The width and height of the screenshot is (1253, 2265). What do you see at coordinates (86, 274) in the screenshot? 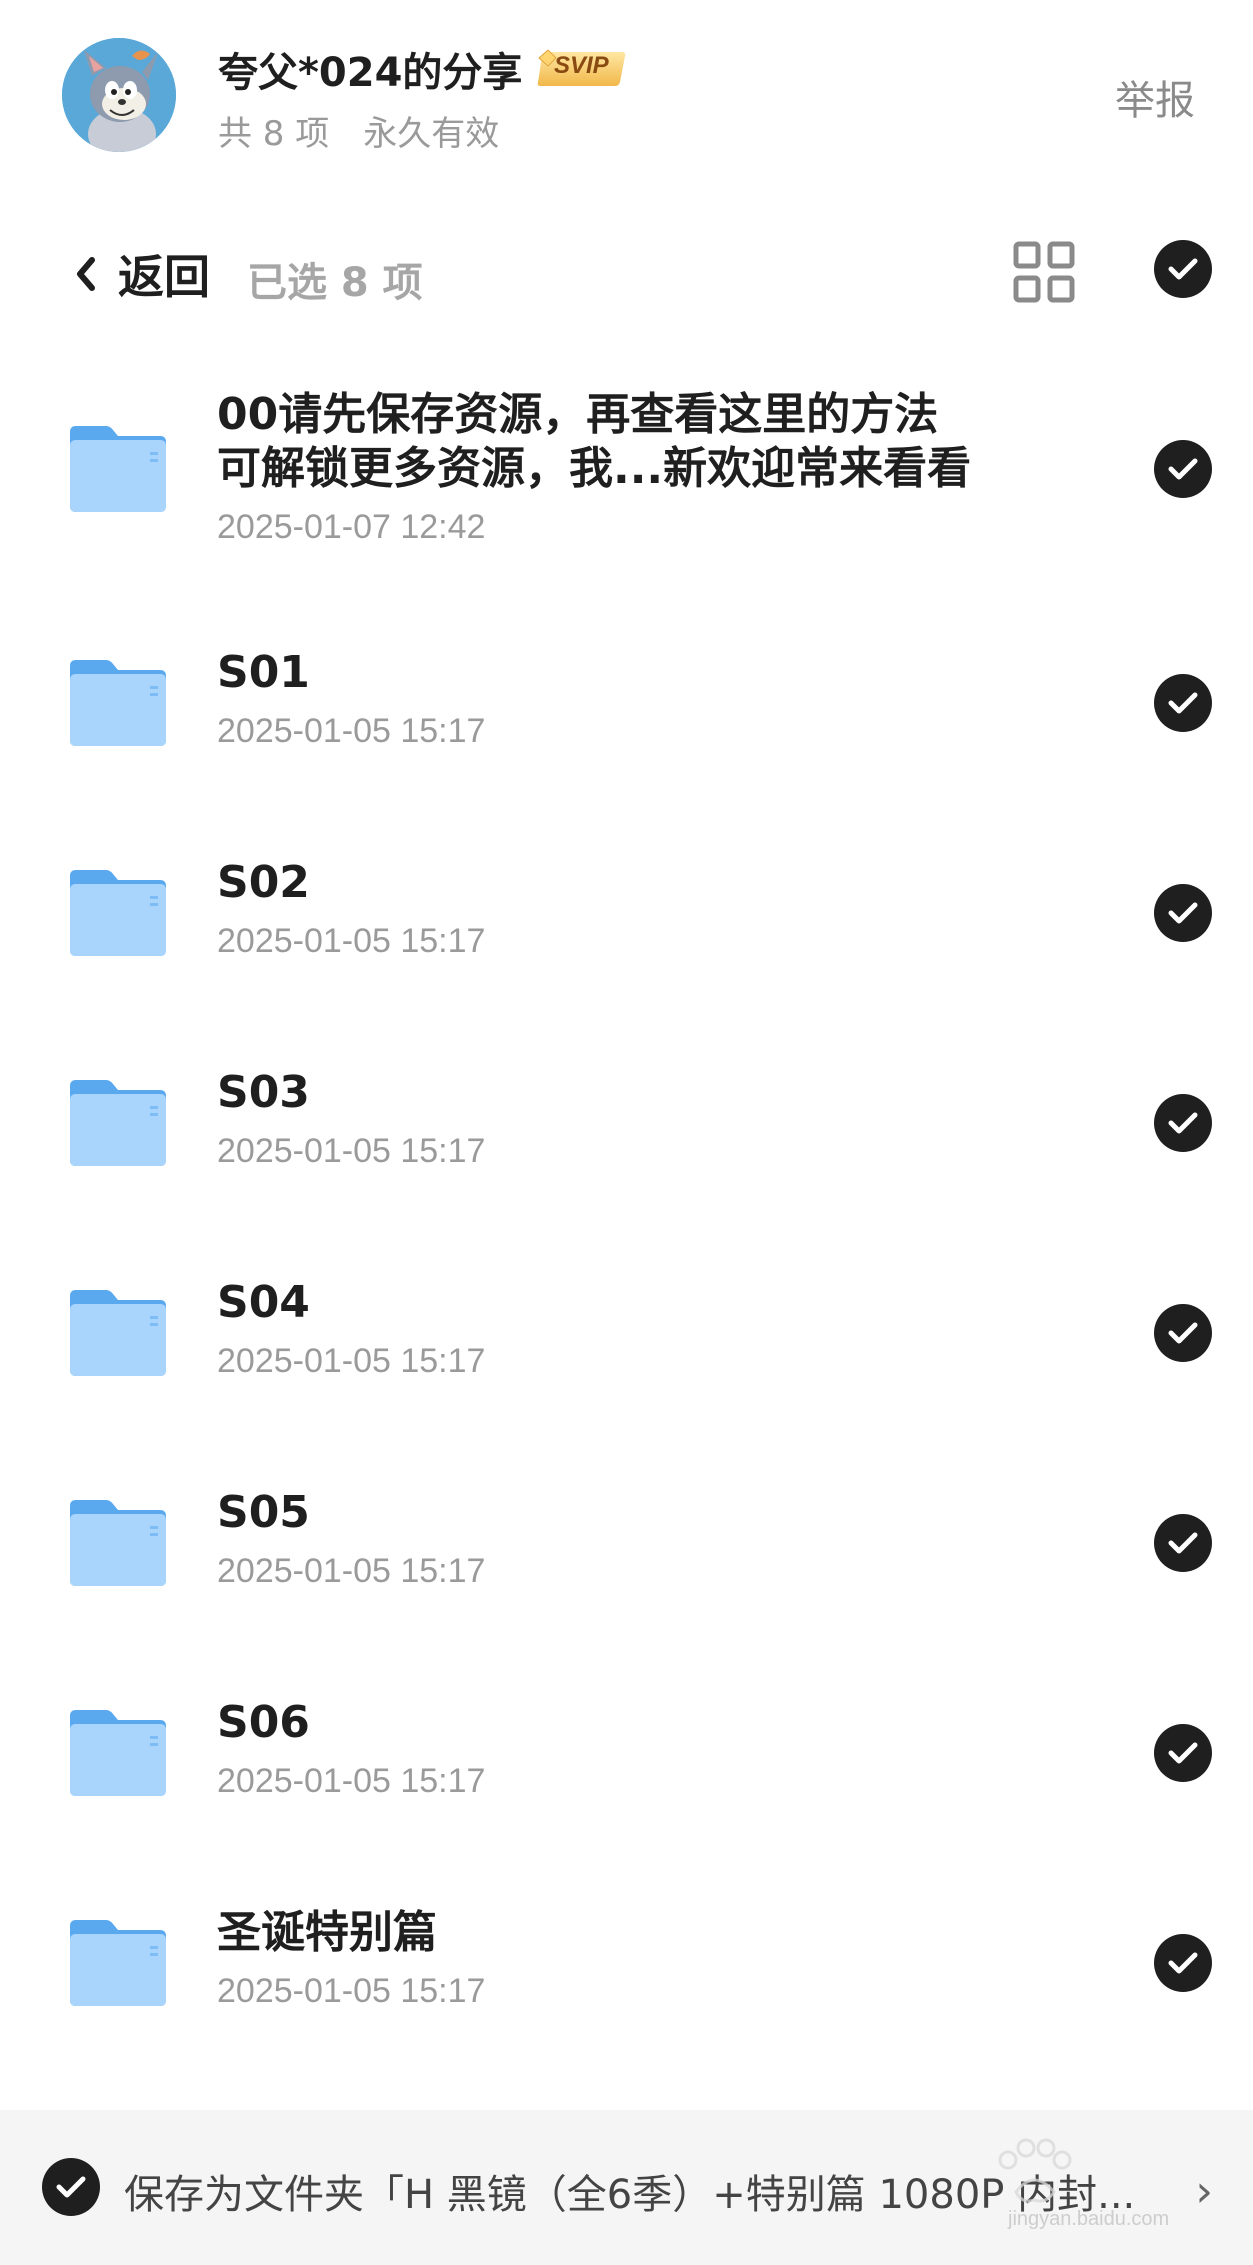
I see `chevron-left-icon` at bounding box center [86, 274].